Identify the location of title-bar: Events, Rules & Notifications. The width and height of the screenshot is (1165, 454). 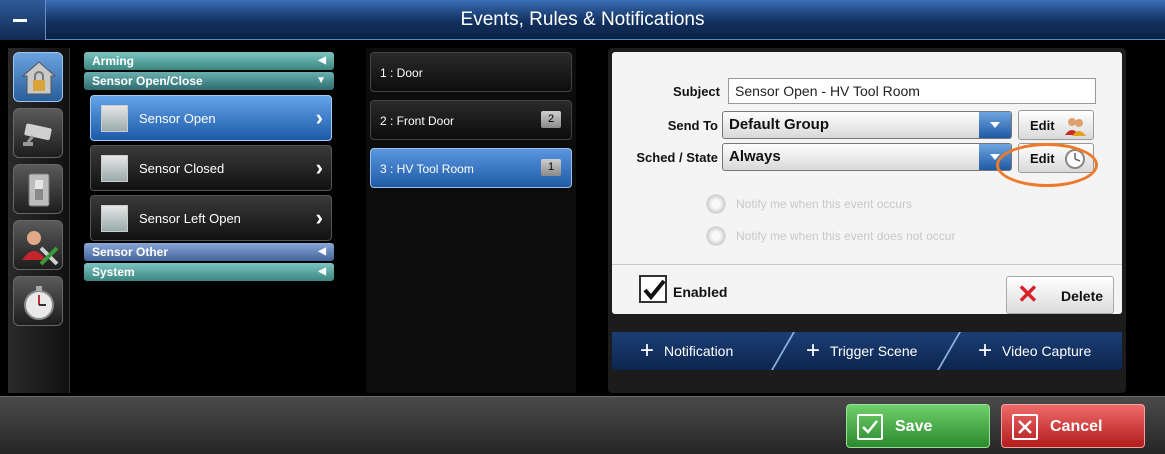
(582, 20).